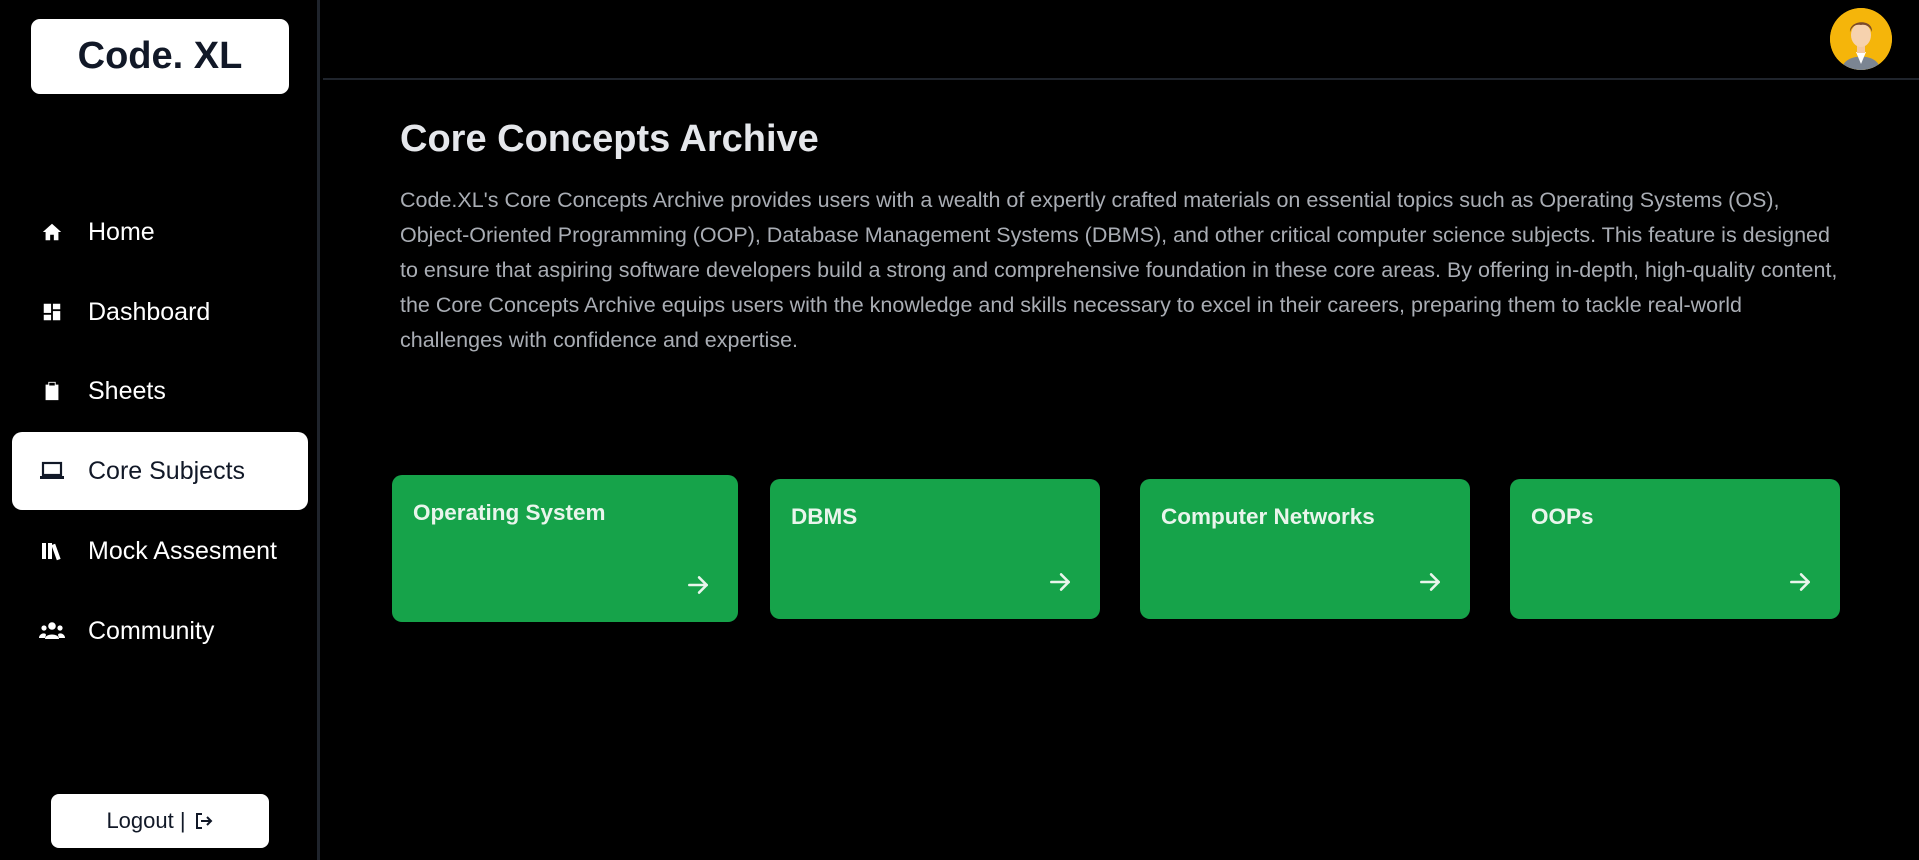 This screenshot has height=860, width=1919. I want to click on sidebar-item-community: Community, so click(160, 631).